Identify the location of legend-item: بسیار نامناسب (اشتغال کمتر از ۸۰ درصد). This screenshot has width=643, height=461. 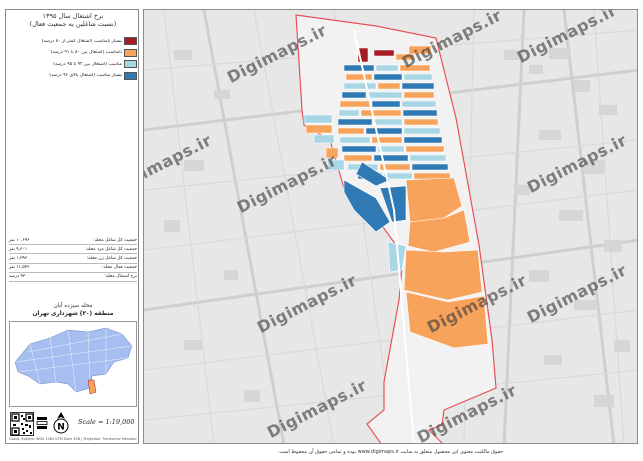
(73, 41).